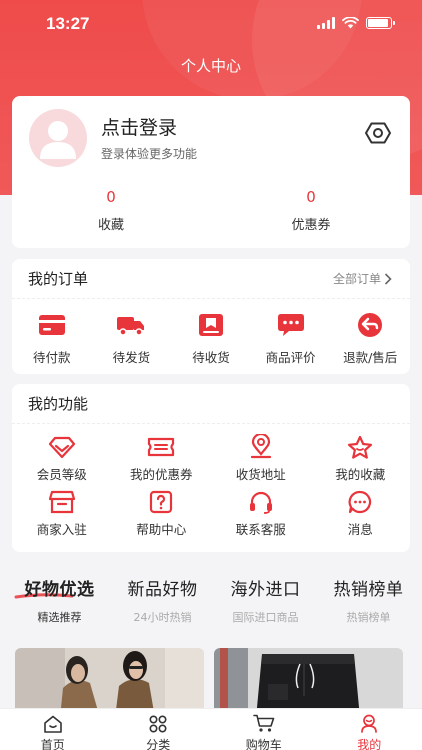 The width and height of the screenshot is (422, 750). What do you see at coordinates (52, 724) in the screenshot?
I see `home-icon` at bounding box center [52, 724].